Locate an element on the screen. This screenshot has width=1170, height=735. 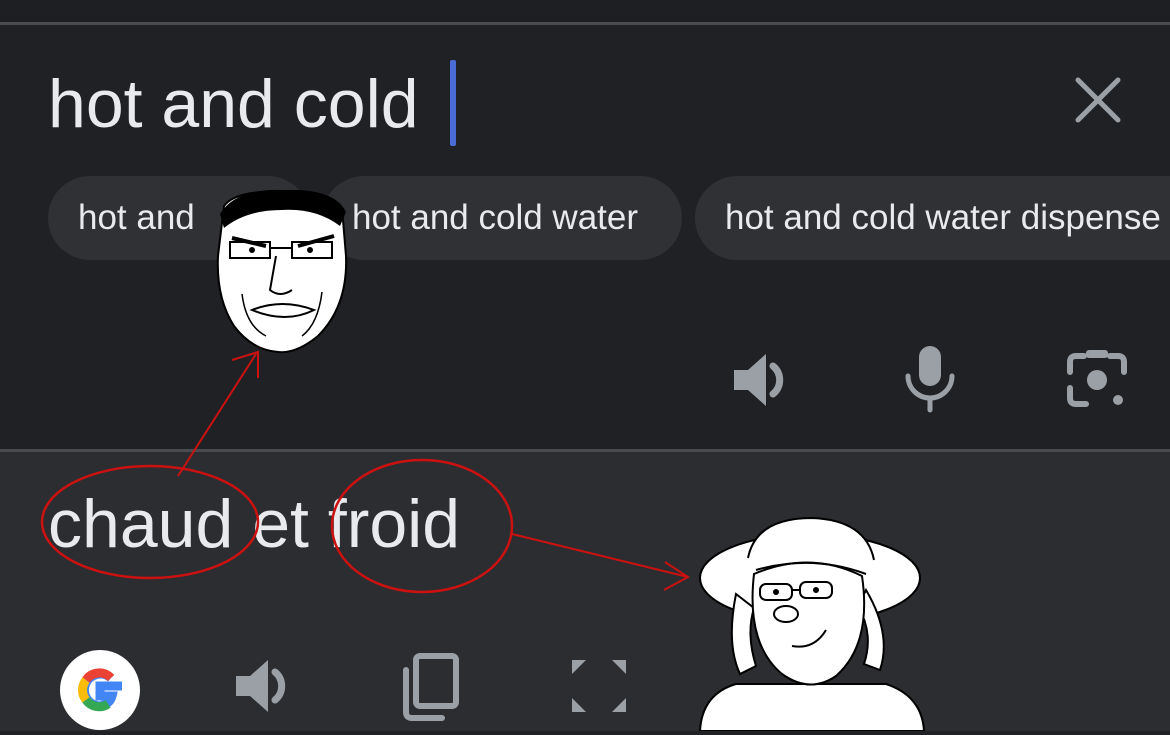
camera-lens-icon is located at coordinates (1097, 378).